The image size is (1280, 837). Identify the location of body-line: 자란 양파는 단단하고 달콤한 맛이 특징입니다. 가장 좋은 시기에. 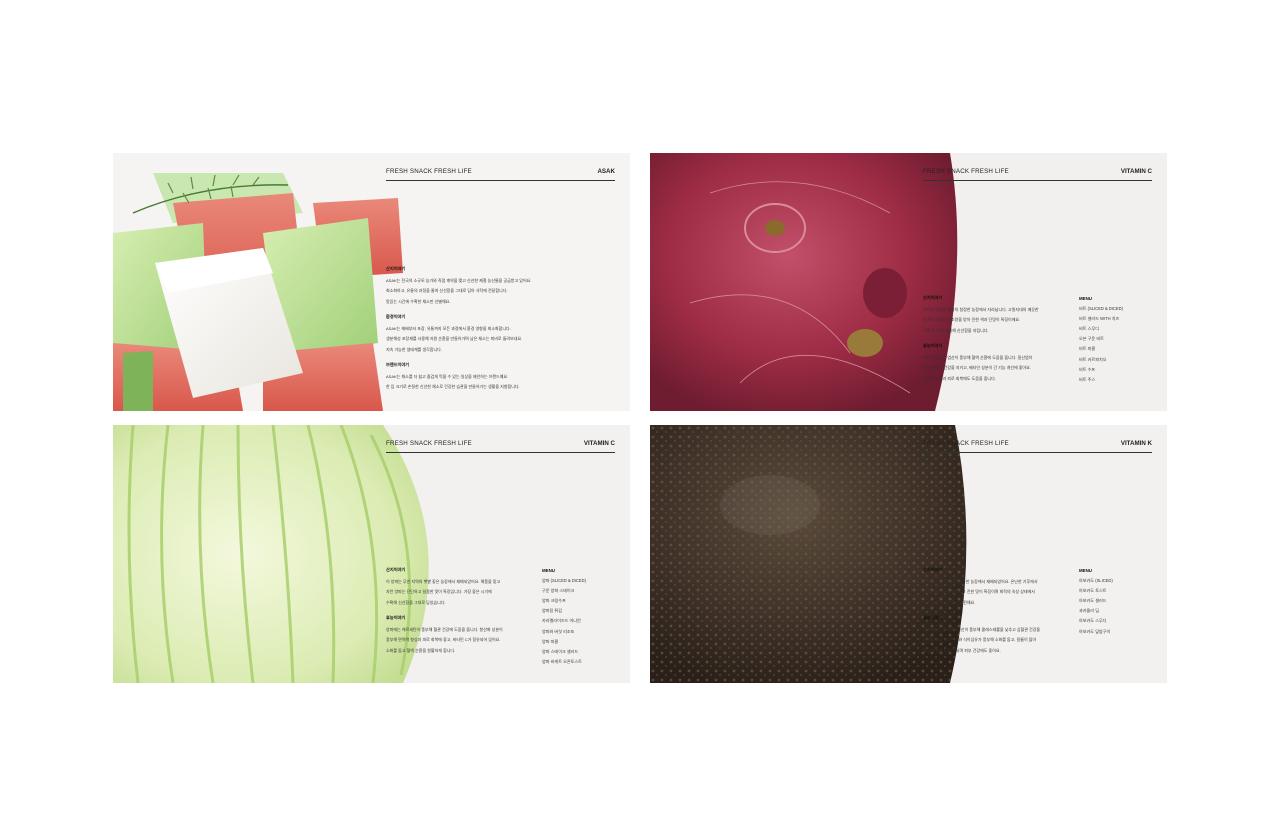
(439, 591).